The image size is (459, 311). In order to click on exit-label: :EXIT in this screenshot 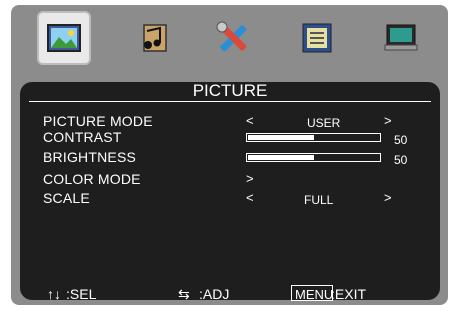, I will do `click(349, 294)`.